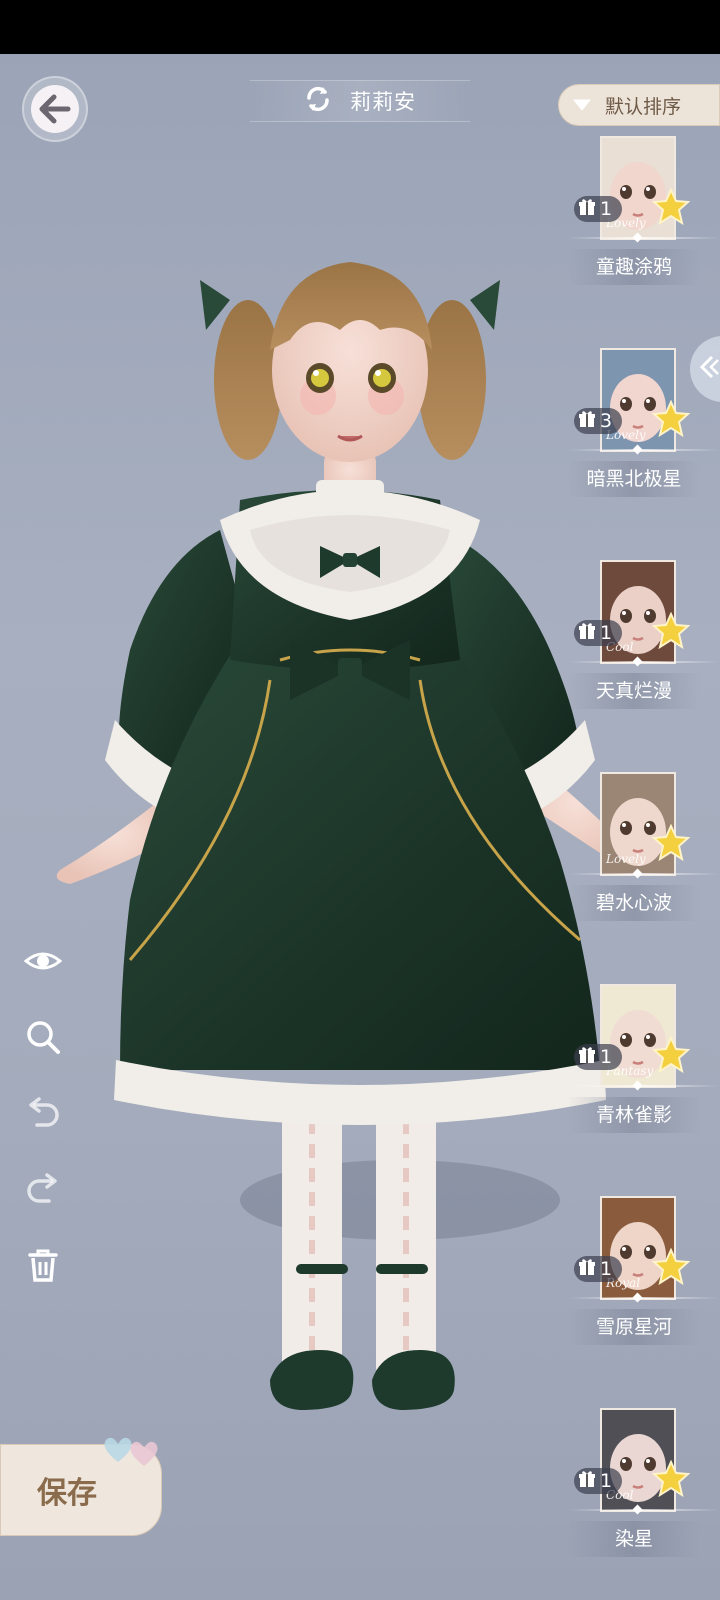 Image resolution: width=720 pixels, height=1600 pixels. I want to click on refresh-icon, so click(318, 101).